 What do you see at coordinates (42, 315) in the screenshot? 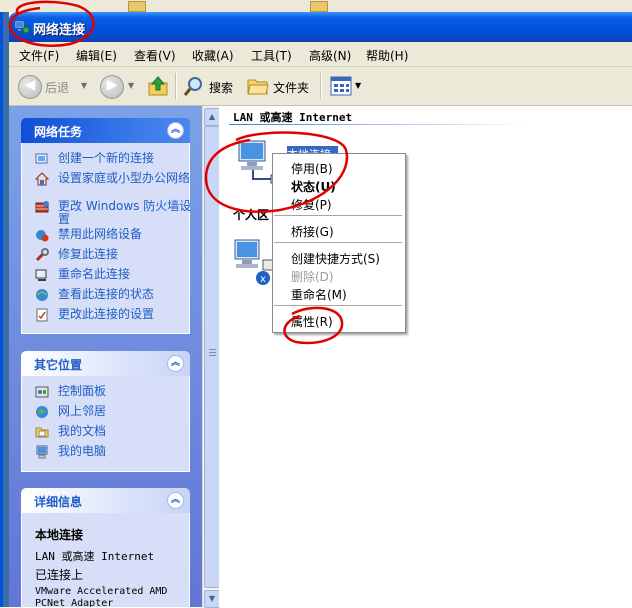
I see `settings-icon` at bounding box center [42, 315].